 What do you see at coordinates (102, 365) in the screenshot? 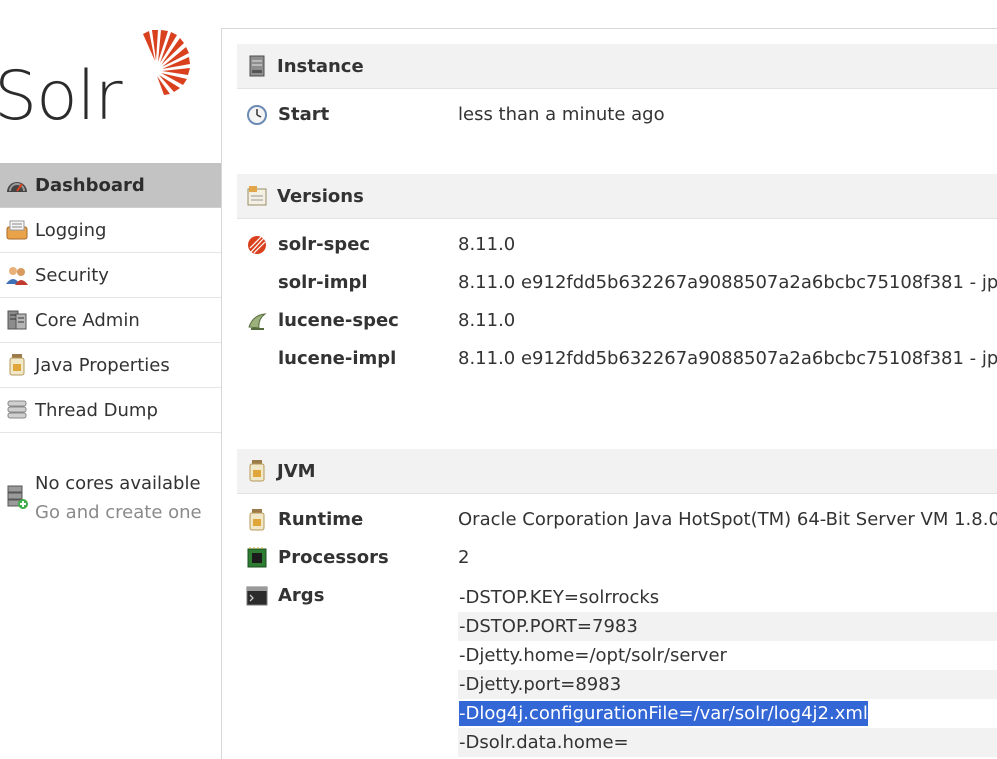
I see `nav-label: Java Properties` at bounding box center [102, 365].